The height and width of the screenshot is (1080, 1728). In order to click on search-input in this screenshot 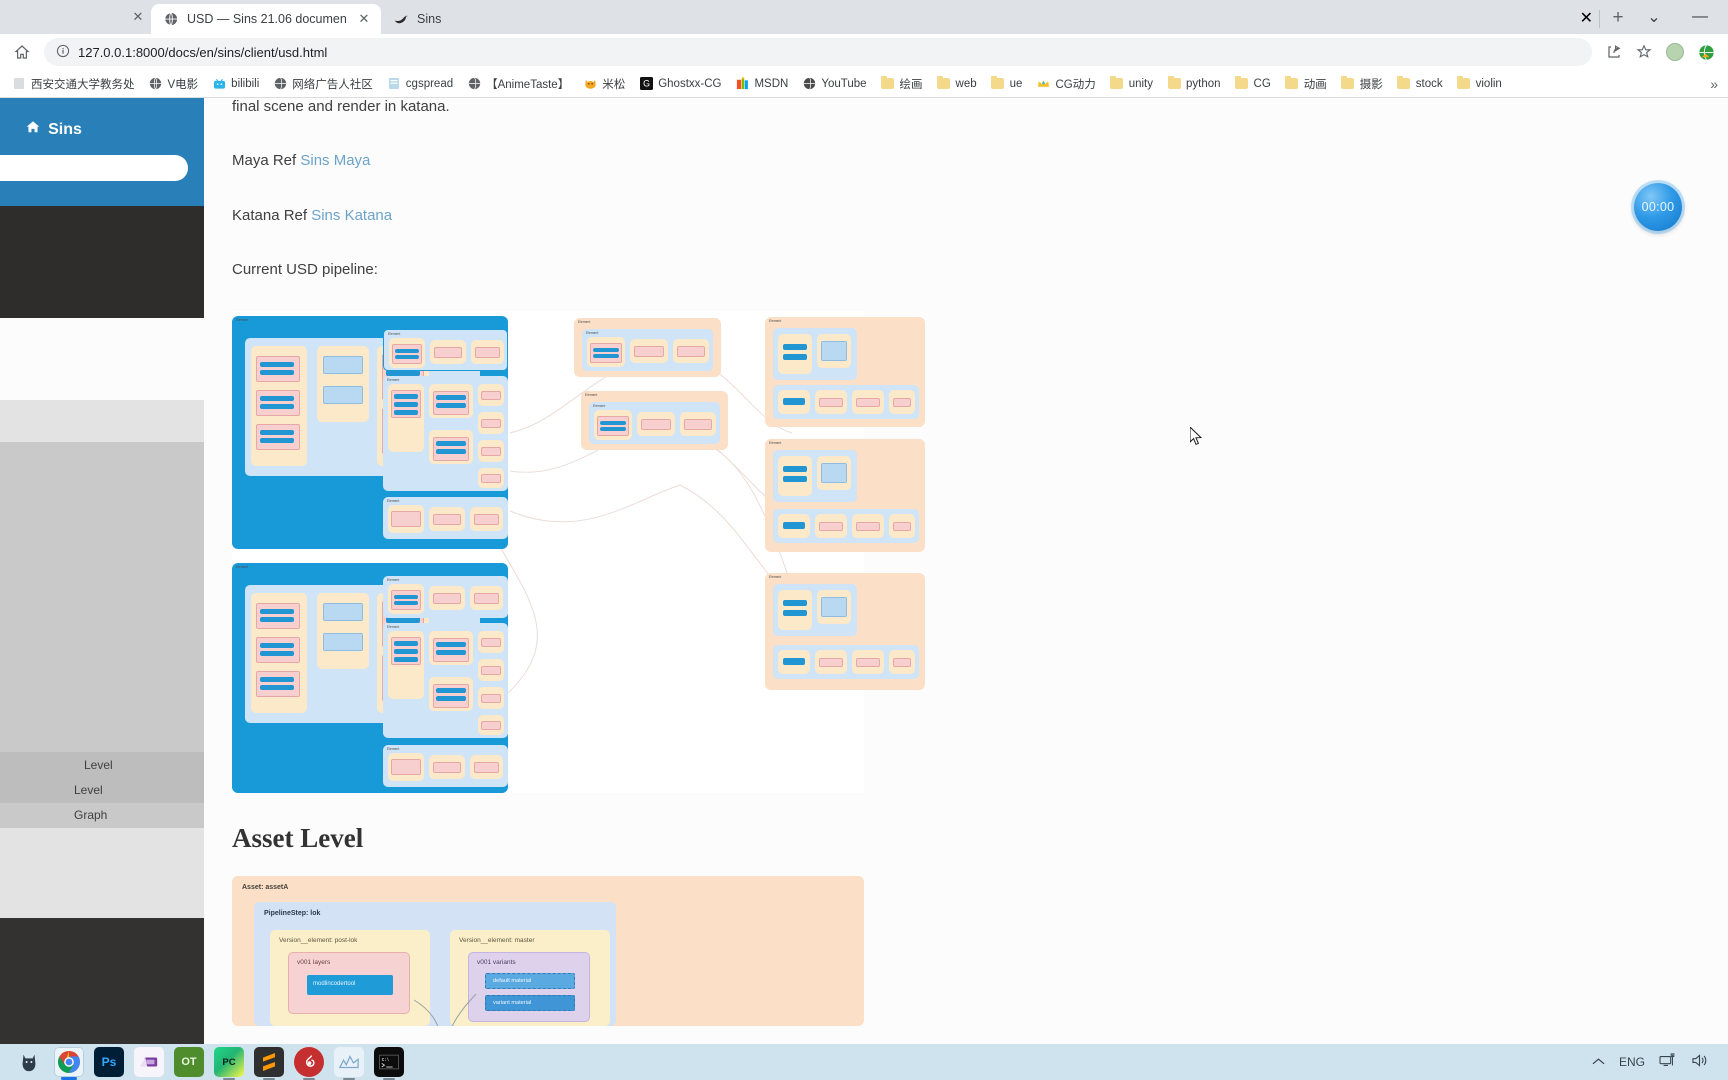, I will do `click(94, 168)`.